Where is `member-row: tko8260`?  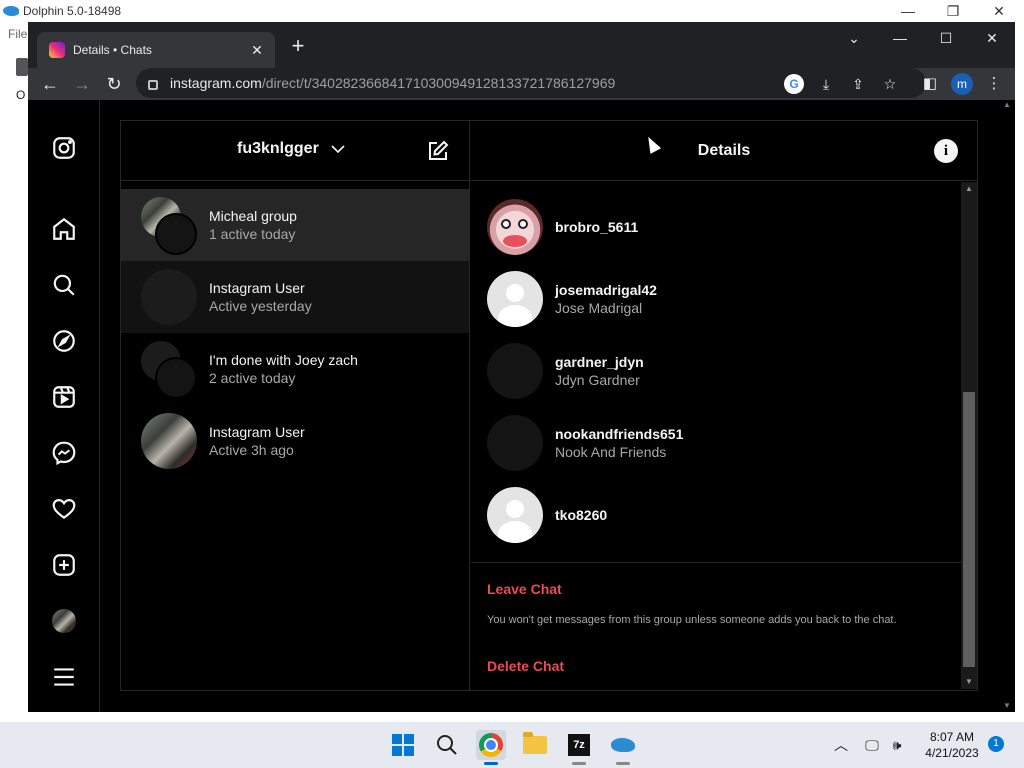 member-row: tko8260 is located at coordinates (716, 515).